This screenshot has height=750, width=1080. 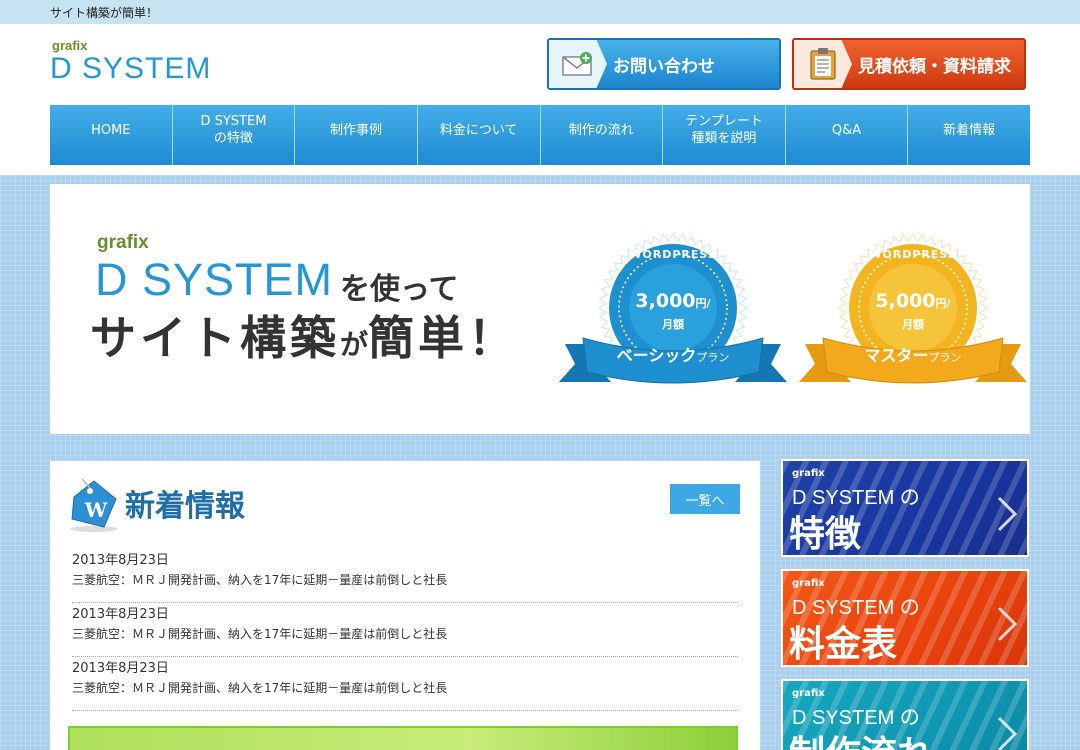 I want to click on badge-master-unit: 月額, so click(x=913, y=324).